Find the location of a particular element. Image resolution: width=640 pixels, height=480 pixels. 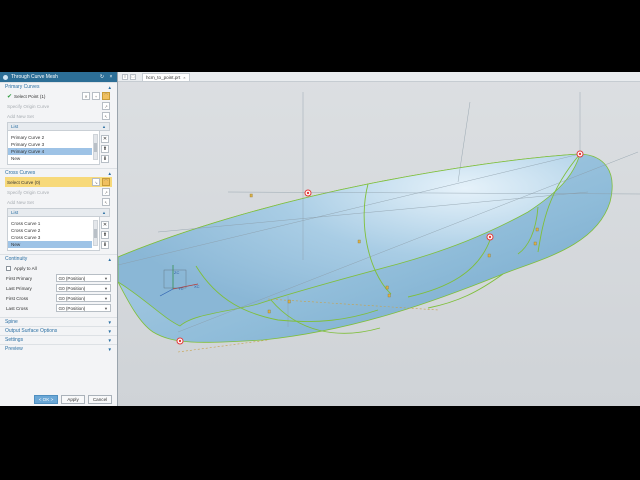

apply-to-all-label: Apply to All is located at coordinates (25, 268).